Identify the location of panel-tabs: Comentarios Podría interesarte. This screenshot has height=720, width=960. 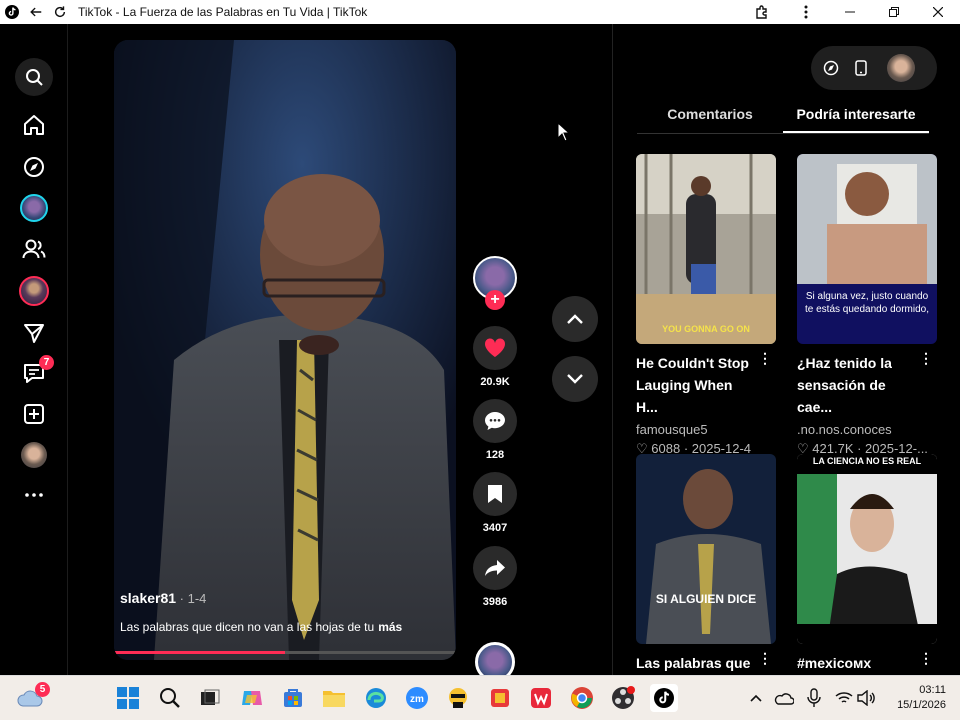
(783, 119).